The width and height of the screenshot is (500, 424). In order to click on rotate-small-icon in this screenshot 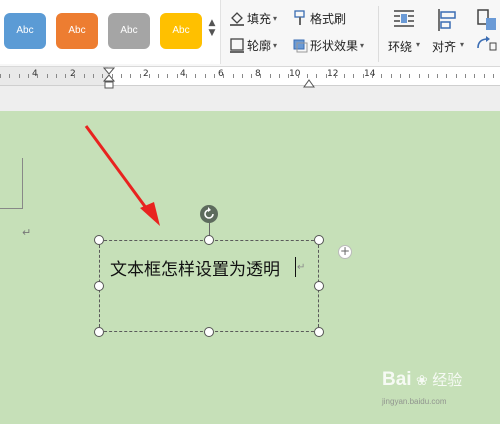, I will do `click(486, 46)`.